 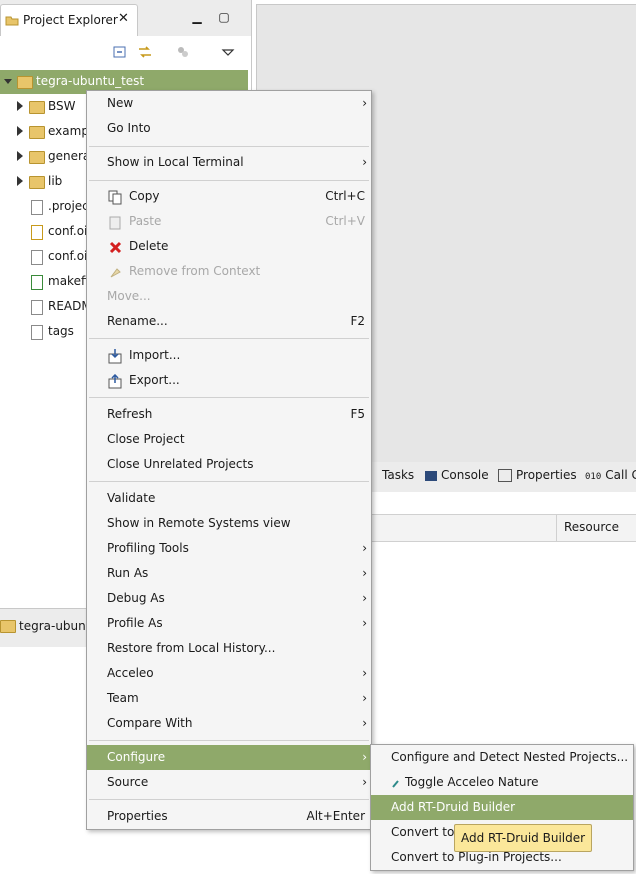 What do you see at coordinates (229, 816) in the screenshot?
I see `menu-item-properties: Properties Alt+Enter` at bounding box center [229, 816].